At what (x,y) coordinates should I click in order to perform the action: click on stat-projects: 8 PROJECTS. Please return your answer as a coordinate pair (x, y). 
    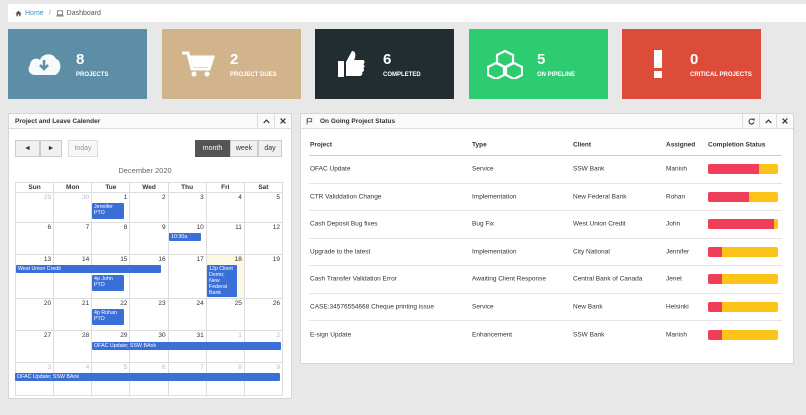
    Looking at the image, I should click on (77, 64).